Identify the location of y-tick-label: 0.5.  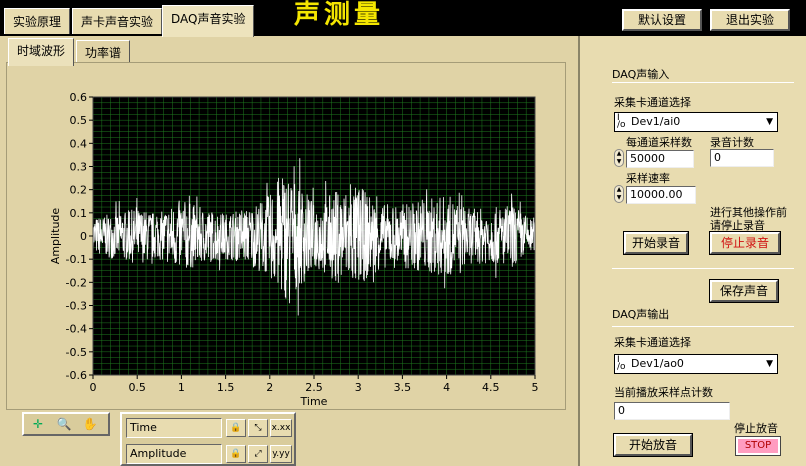
(79, 120).